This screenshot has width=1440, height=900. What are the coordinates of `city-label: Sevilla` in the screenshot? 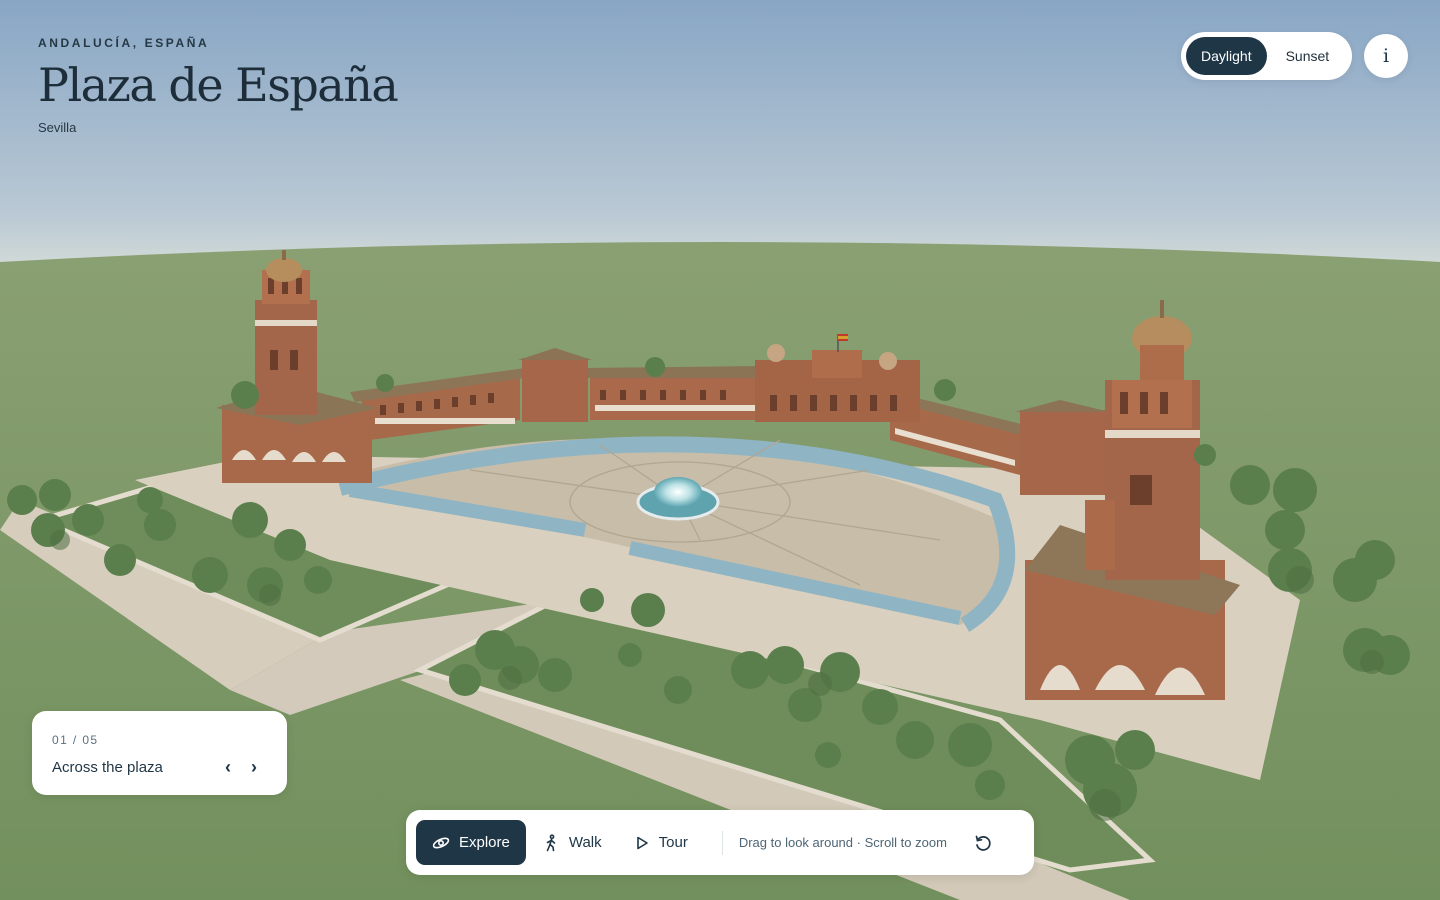 It's located at (57, 127).